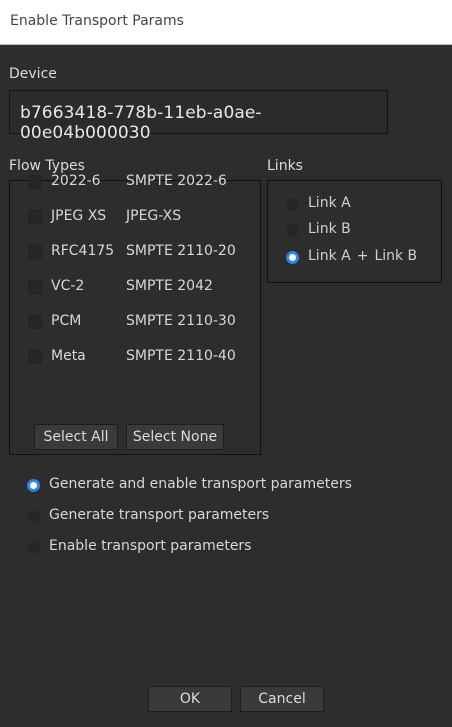 Image resolution: width=452 pixels, height=727 pixels. What do you see at coordinates (181, 321) in the screenshot?
I see `flow-type-standard: SMPTE 2110-30` at bounding box center [181, 321].